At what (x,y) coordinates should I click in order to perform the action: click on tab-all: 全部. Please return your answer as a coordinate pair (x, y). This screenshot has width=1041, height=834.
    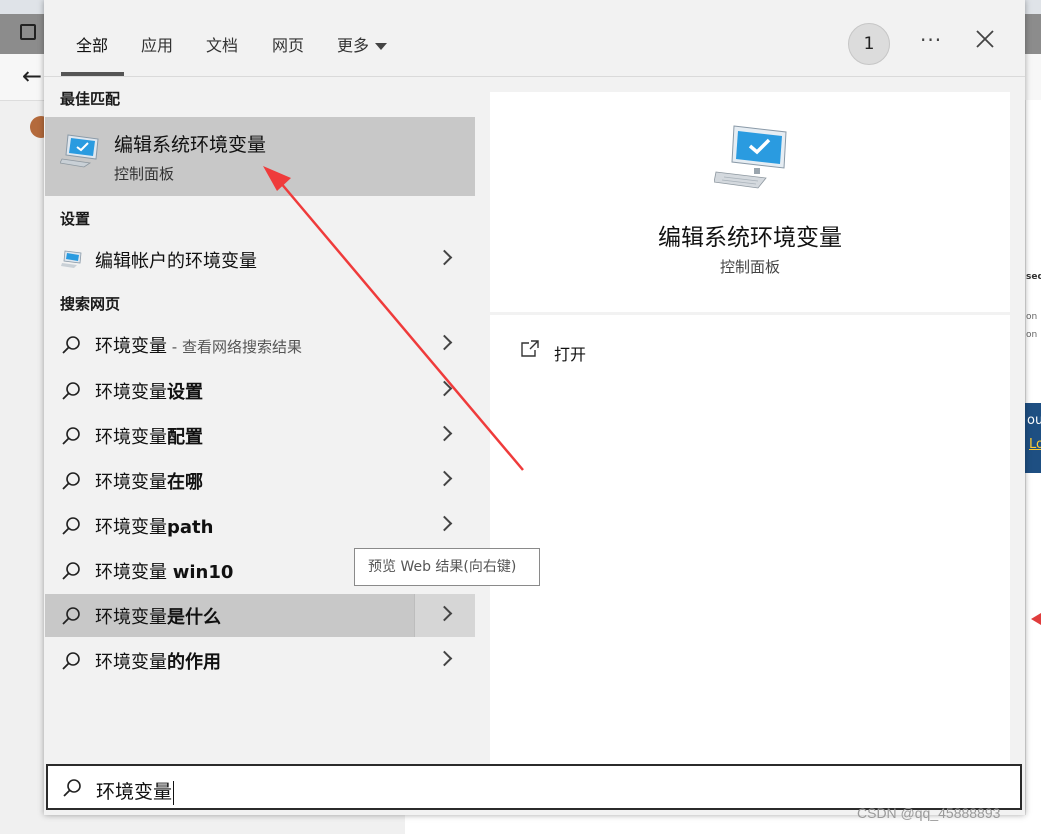
    Looking at the image, I should click on (92, 44).